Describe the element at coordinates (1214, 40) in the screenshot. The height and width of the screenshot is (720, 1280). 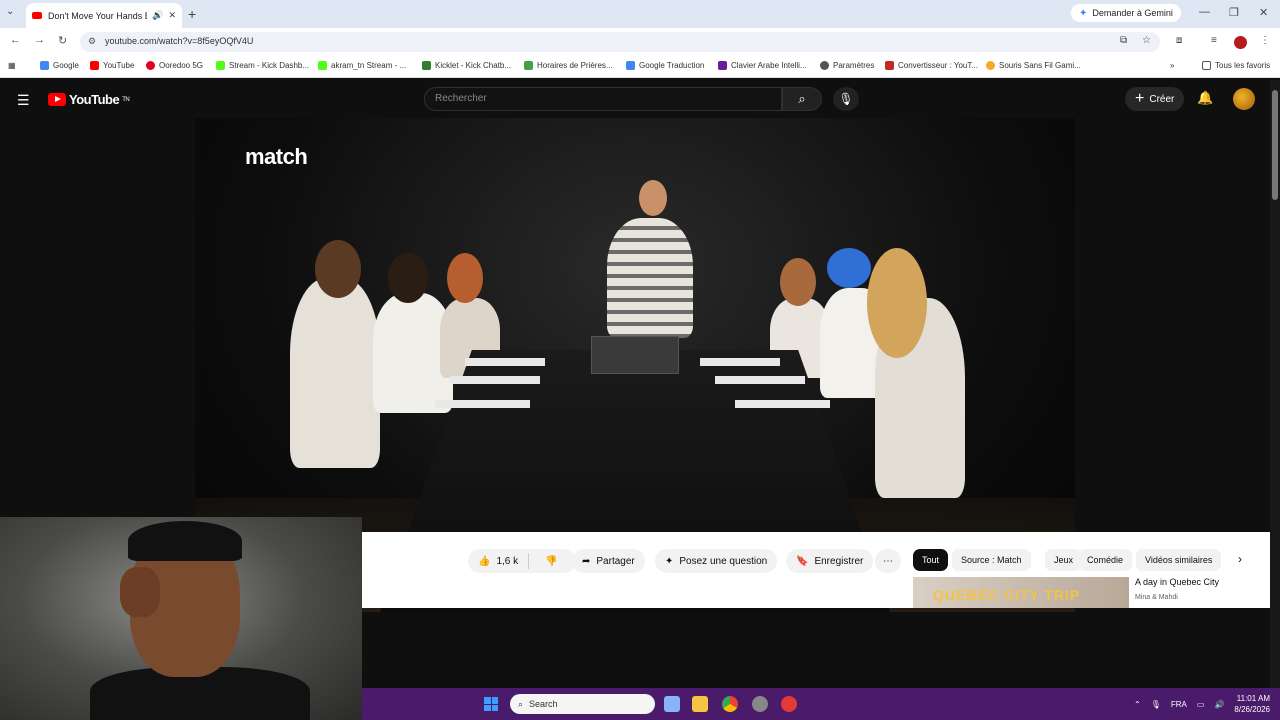
I see `reading-list-icon: ≡` at that location.